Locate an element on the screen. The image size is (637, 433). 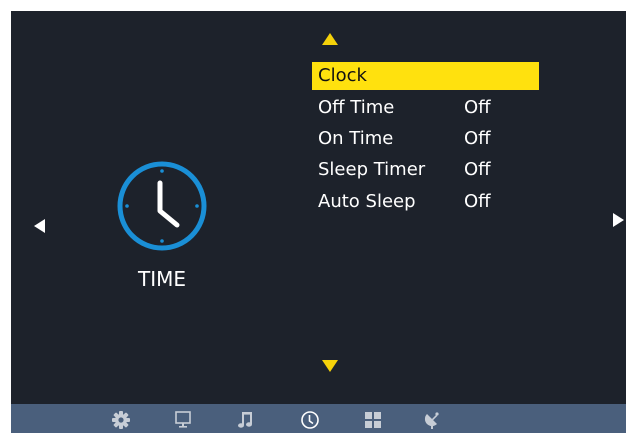
menu-item-label: Clock is located at coordinates (342, 75).